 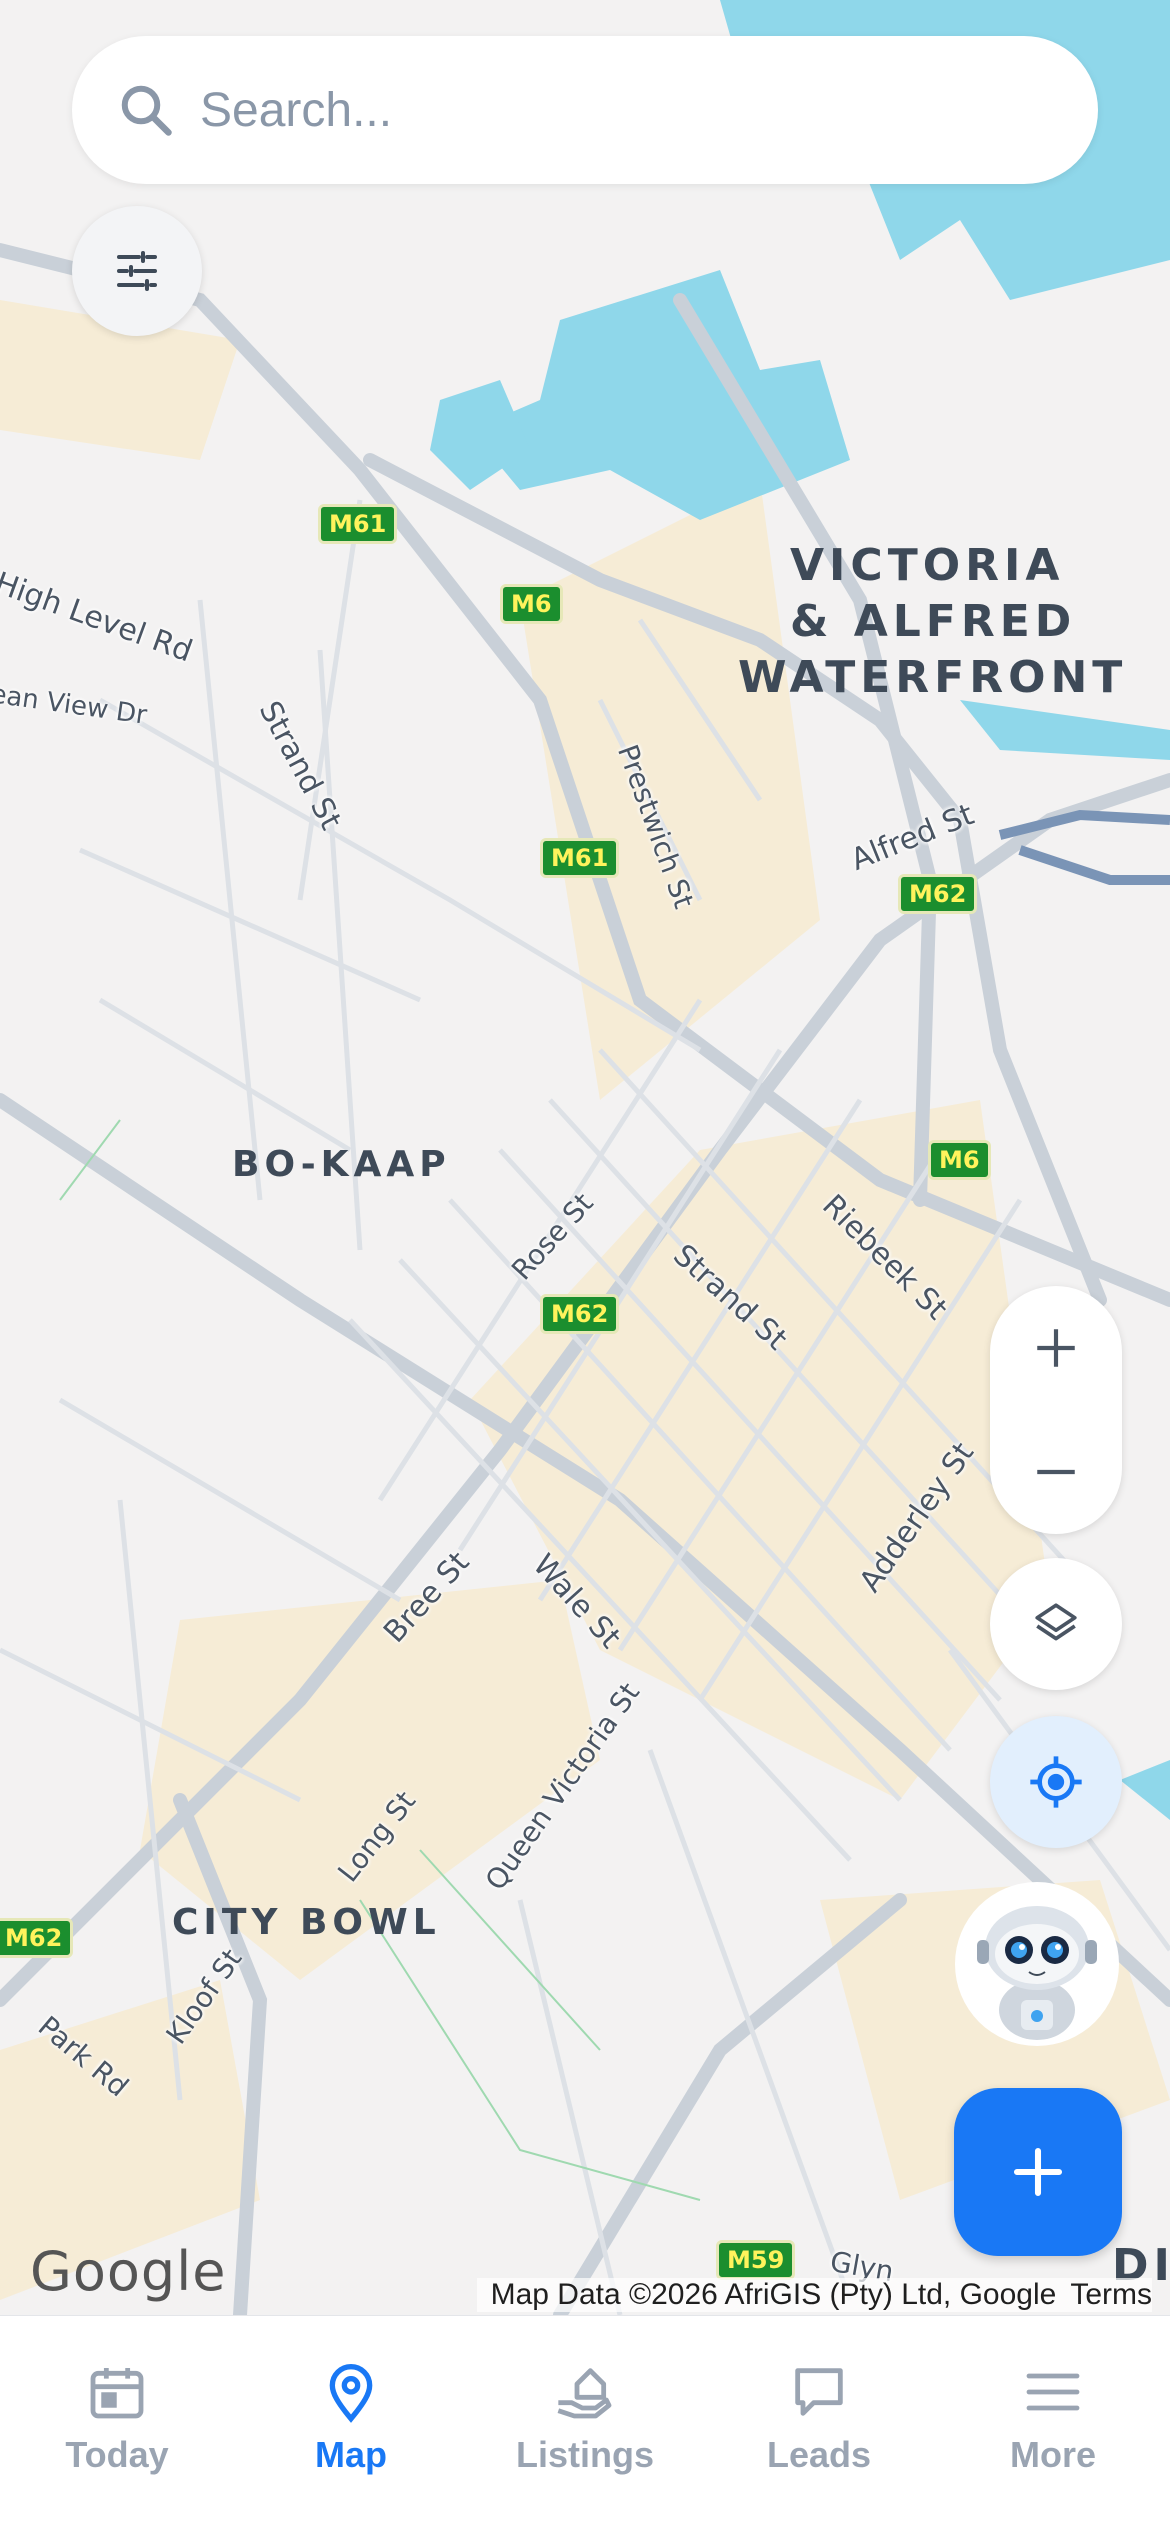 What do you see at coordinates (351, 2454) in the screenshot?
I see `tab-label: Map` at bounding box center [351, 2454].